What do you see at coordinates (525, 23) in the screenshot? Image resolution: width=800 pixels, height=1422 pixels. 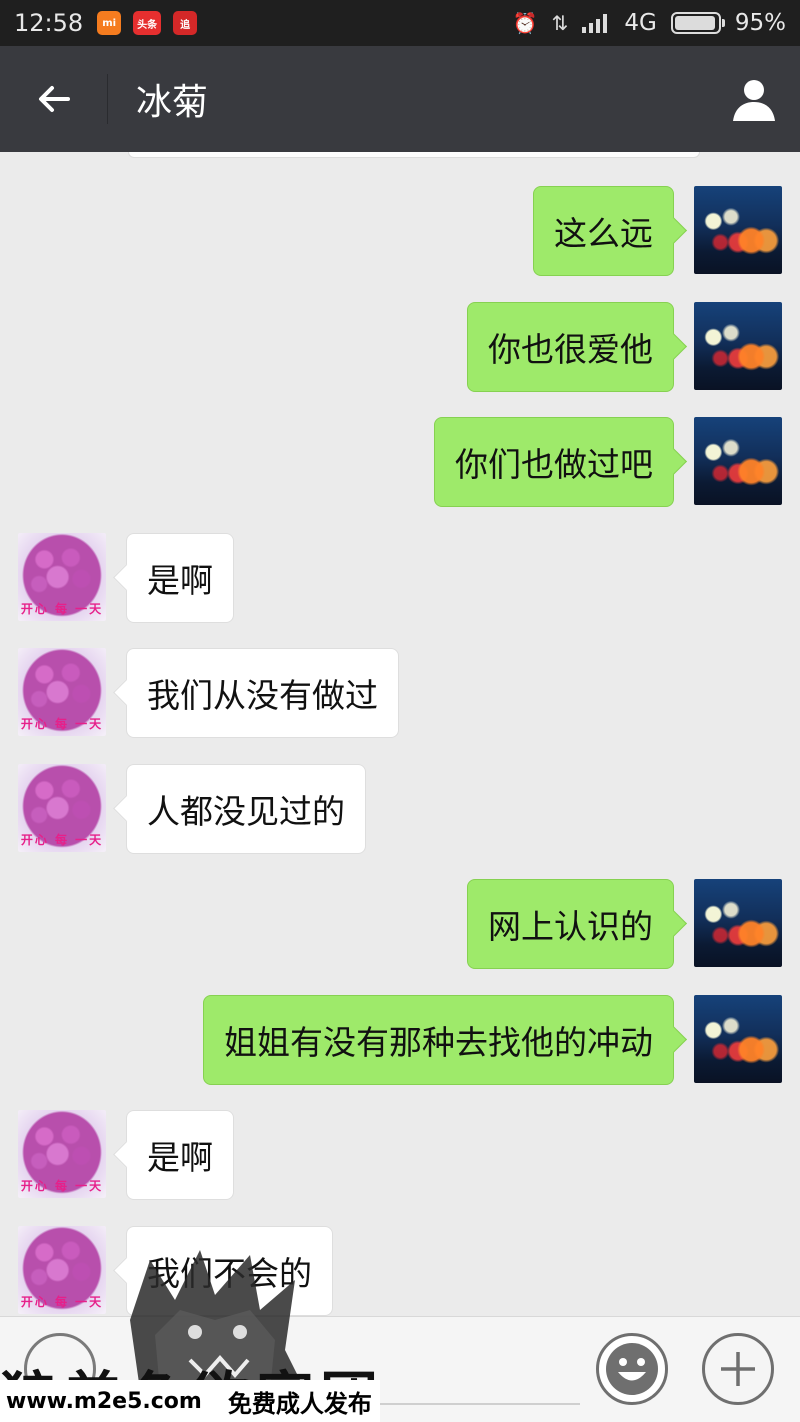 I see `alarm-icon: ⏰` at bounding box center [525, 23].